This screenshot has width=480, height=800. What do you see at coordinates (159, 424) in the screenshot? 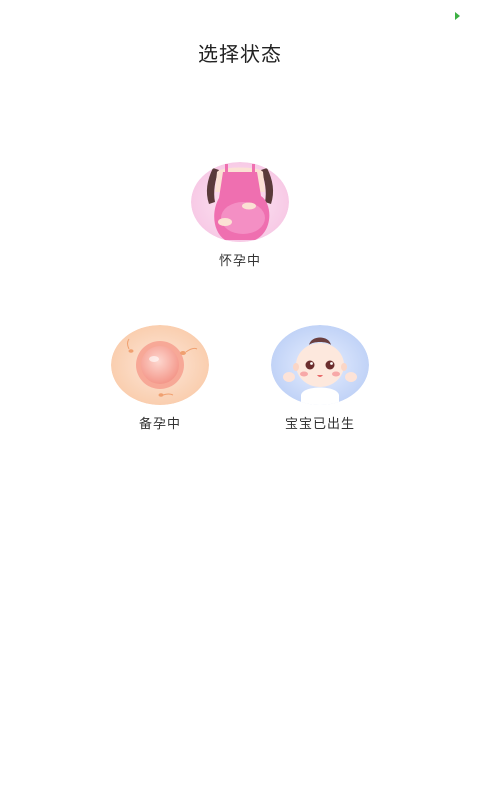
I see `option-preparing-label: 备孕中` at bounding box center [159, 424].